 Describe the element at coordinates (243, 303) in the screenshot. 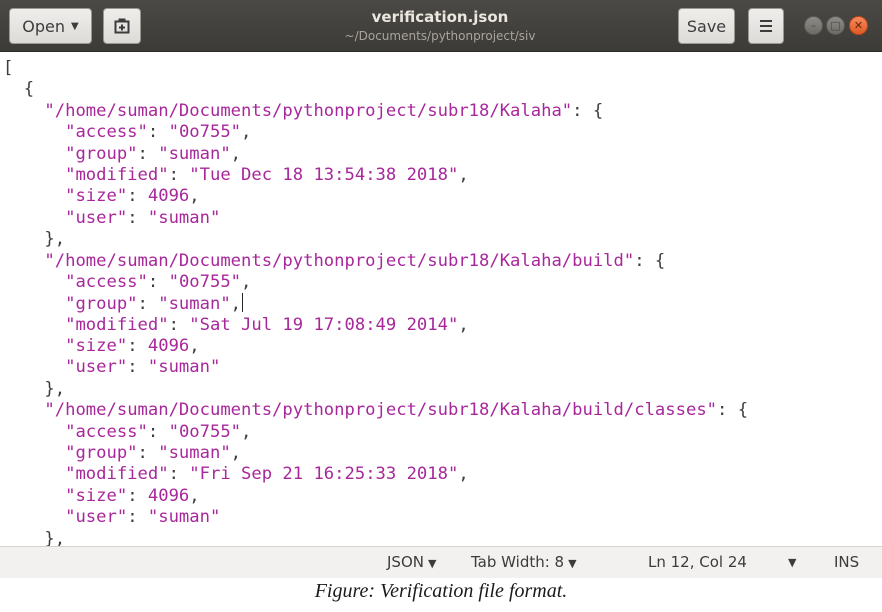

I see `text-cursor` at that location.